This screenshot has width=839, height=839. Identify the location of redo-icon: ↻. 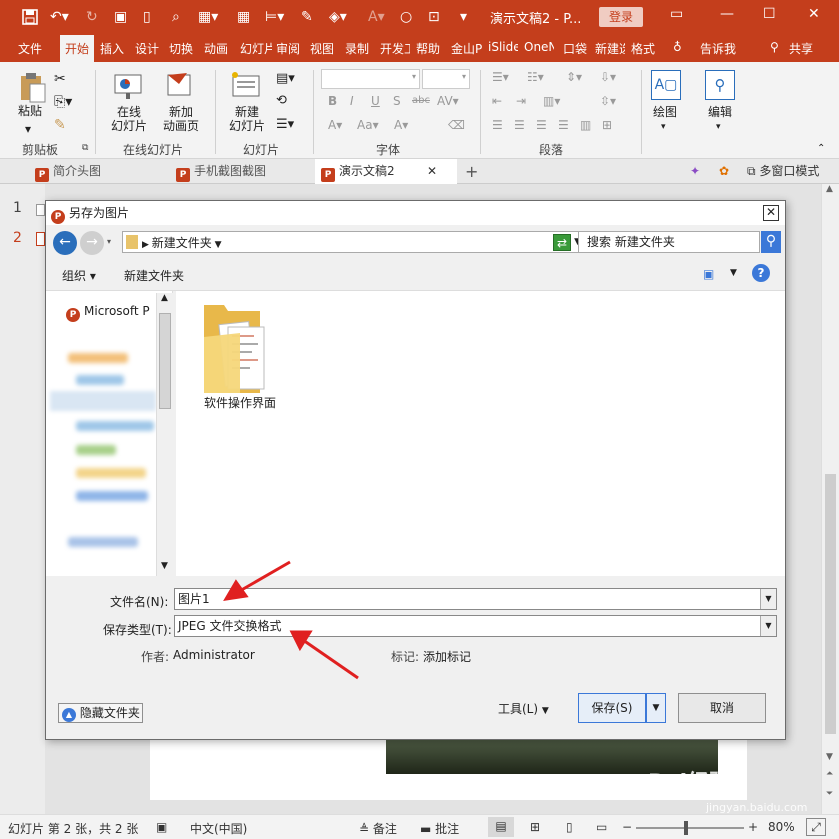
(92, 17).